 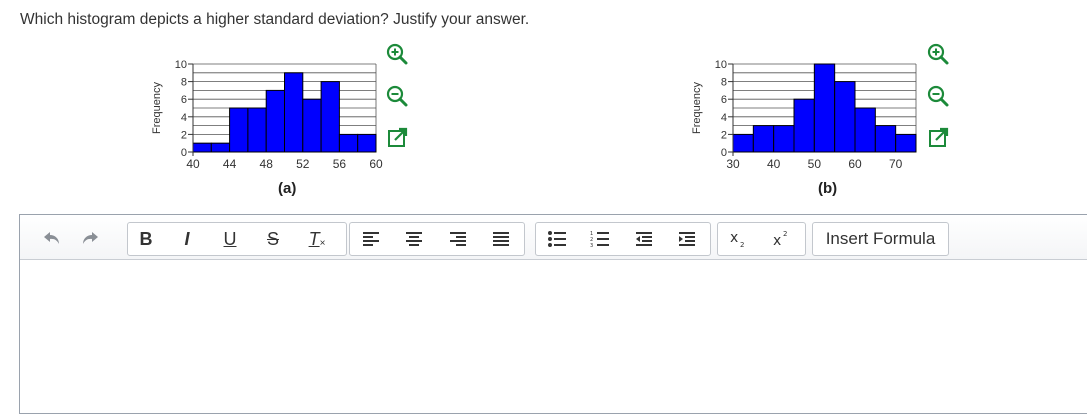 What do you see at coordinates (414, 239) in the screenshot?
I see `align-center-icon` at bounding box center [414, 239].